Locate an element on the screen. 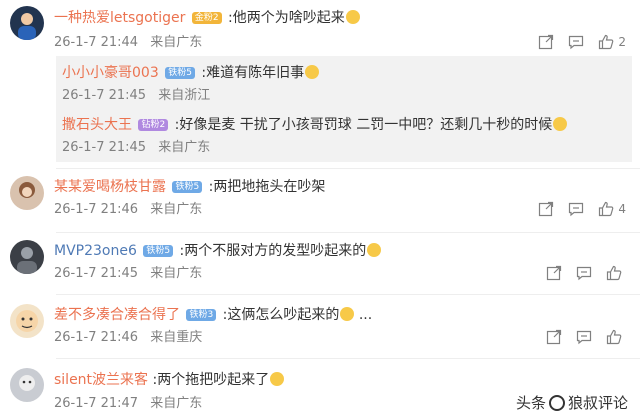 The height and width of the screenshot is (419, 640). comment-time: 26-1-7 21:44 is located at coordinates (96, 42).